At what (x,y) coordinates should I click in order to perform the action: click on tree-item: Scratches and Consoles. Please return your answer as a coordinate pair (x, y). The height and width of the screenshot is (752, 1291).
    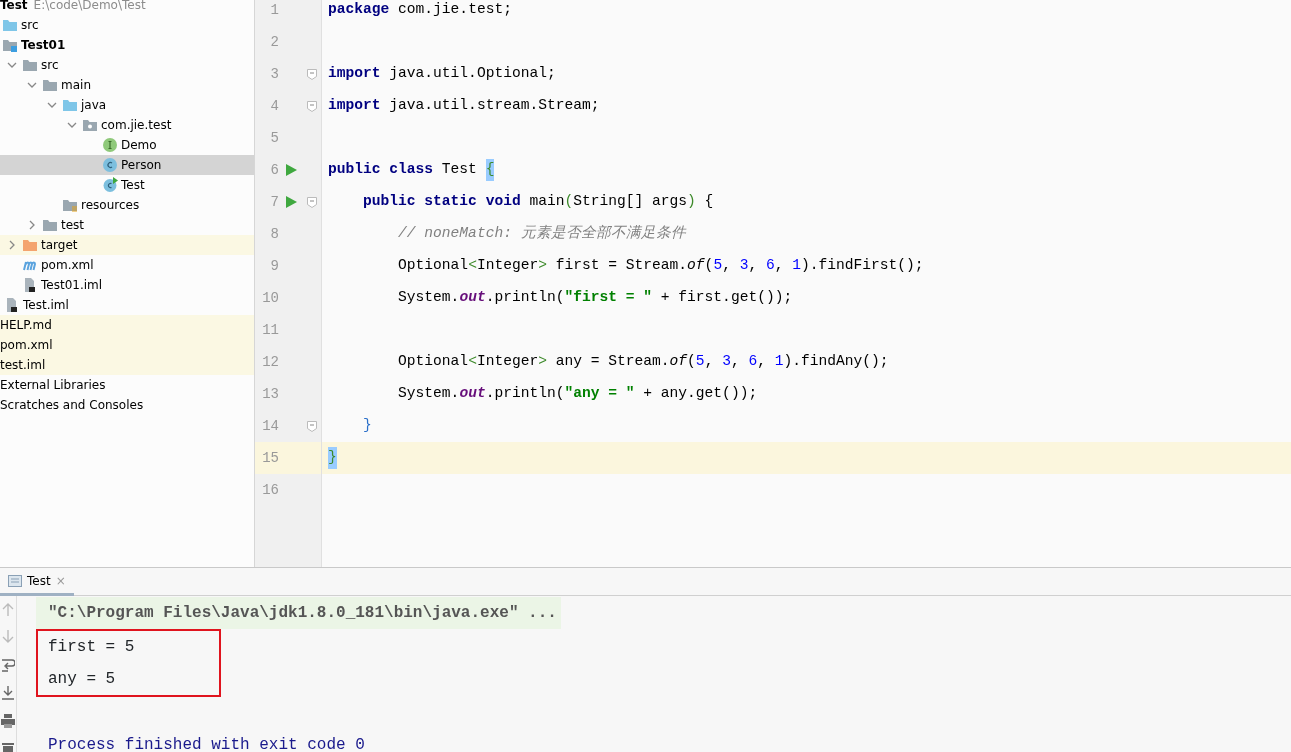
    Looking at the image, I should click on (127, 405).